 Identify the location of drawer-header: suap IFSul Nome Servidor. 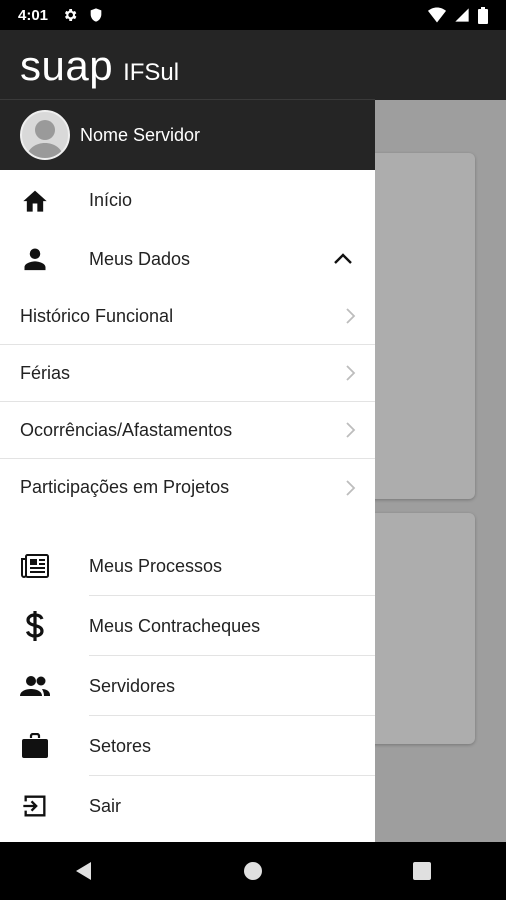
(187, 100).